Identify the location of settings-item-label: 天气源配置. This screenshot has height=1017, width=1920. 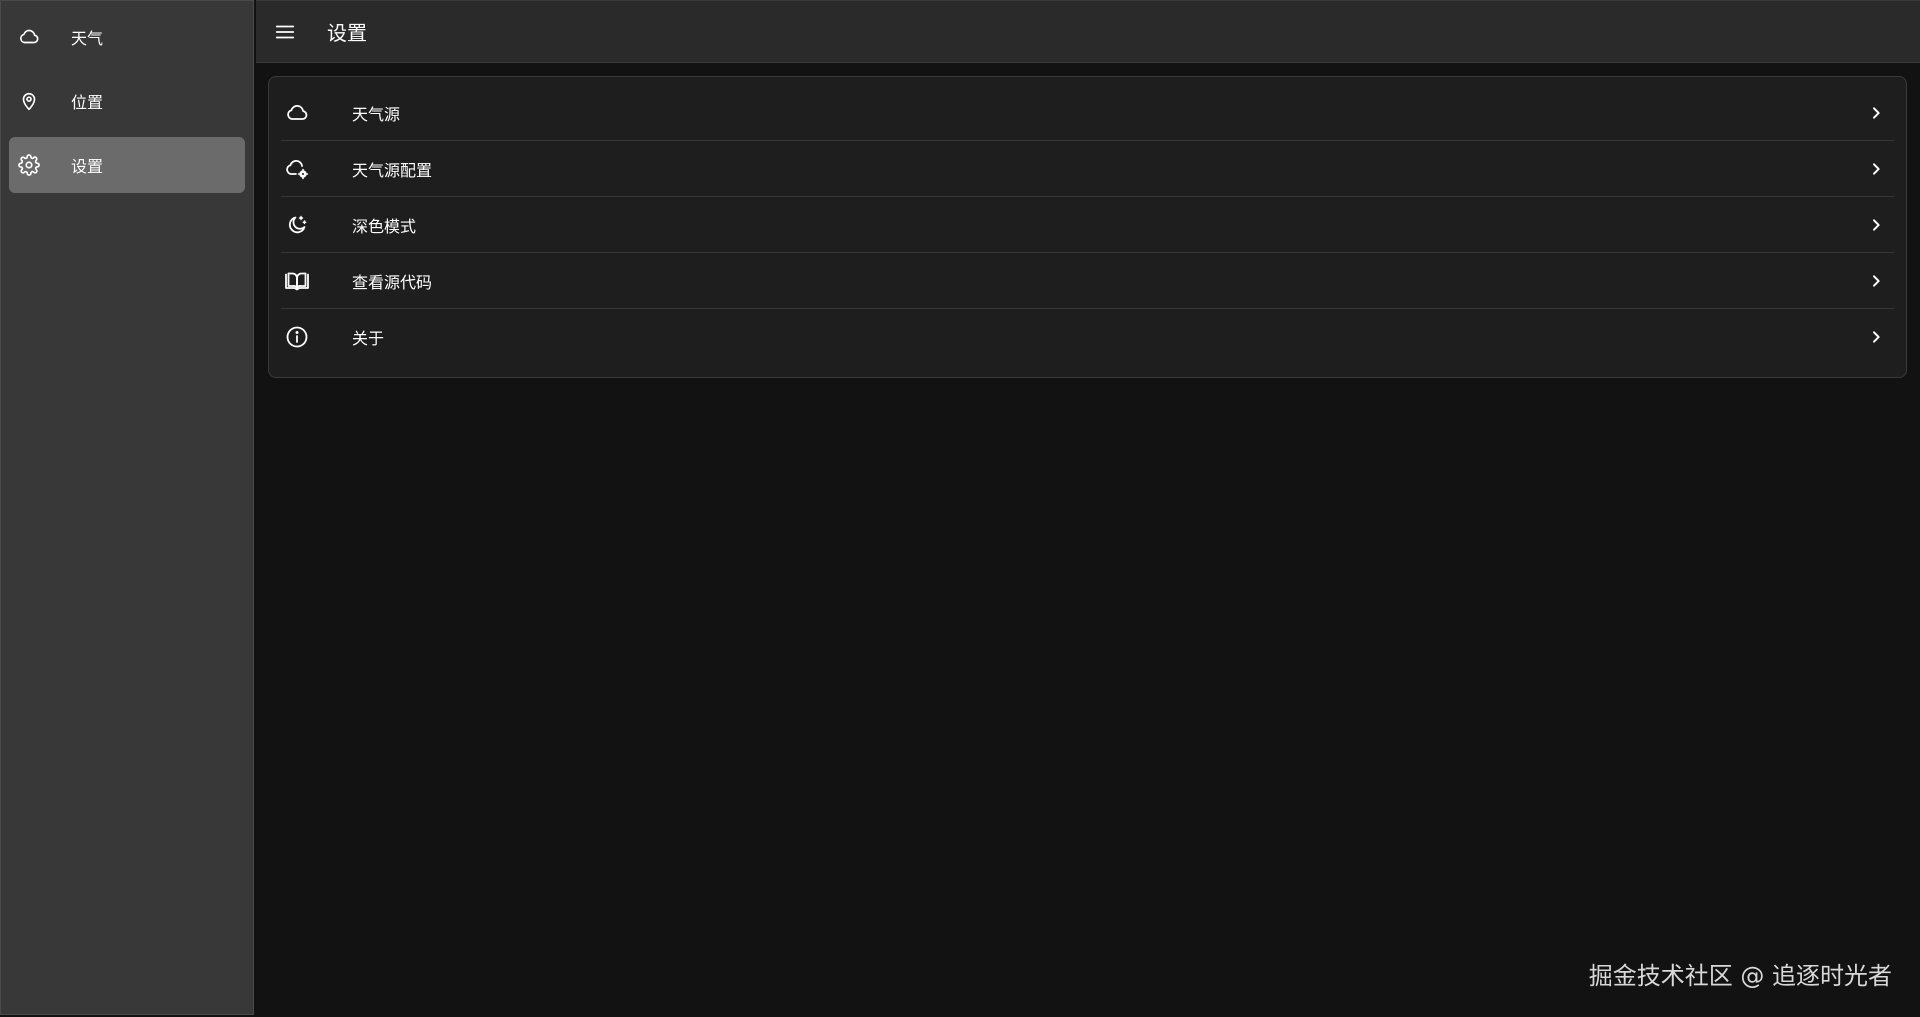
(392, 170).